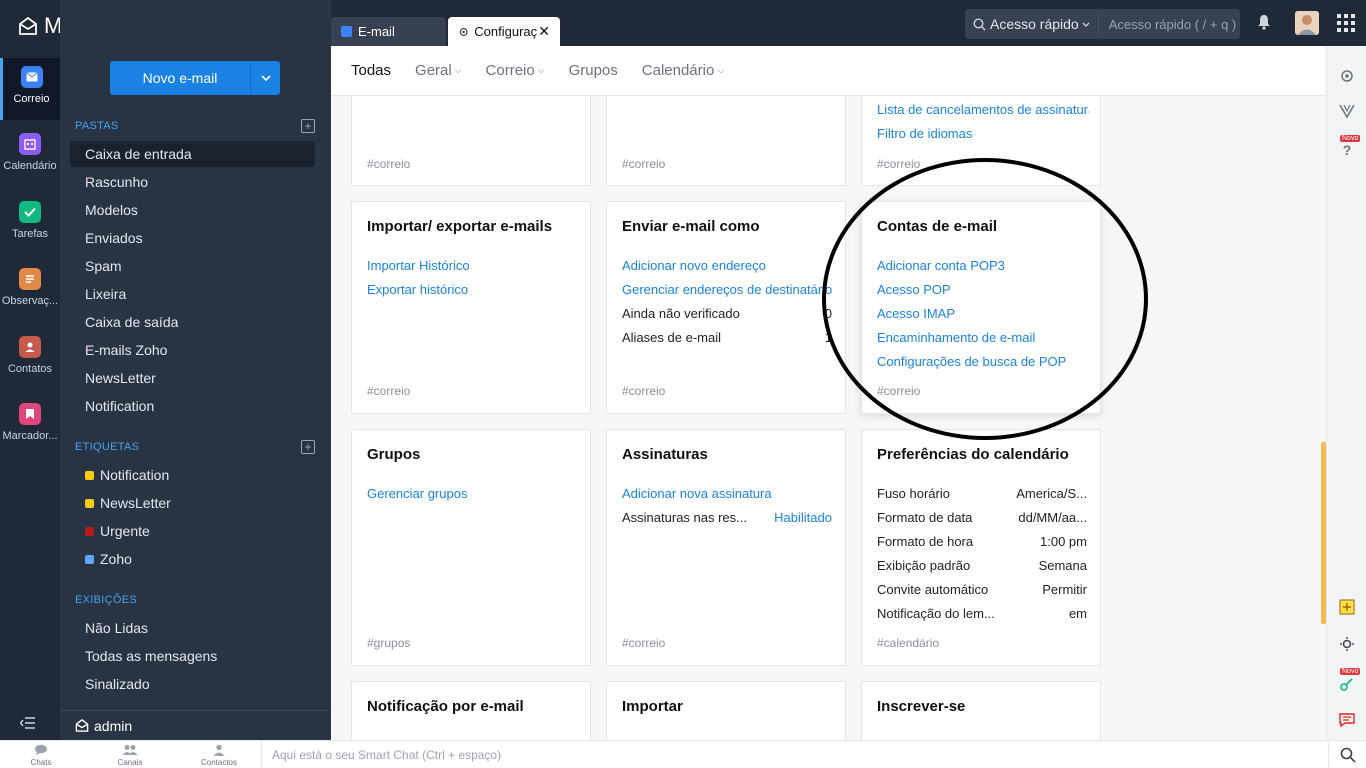 The width and height of the screenshot is (1366, 768). I want to click on highlight-circle, so click(985, 299).